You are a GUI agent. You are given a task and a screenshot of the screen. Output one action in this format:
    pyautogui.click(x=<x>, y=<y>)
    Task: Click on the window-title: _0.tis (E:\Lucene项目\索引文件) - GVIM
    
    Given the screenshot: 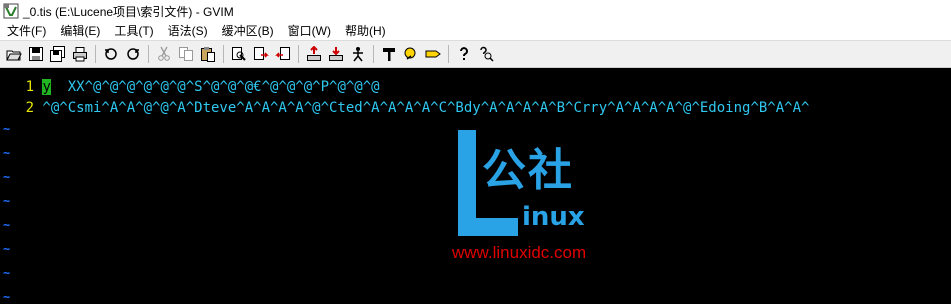 What is the action you would take?
    pyautogui.click(x=128, y=11)
    